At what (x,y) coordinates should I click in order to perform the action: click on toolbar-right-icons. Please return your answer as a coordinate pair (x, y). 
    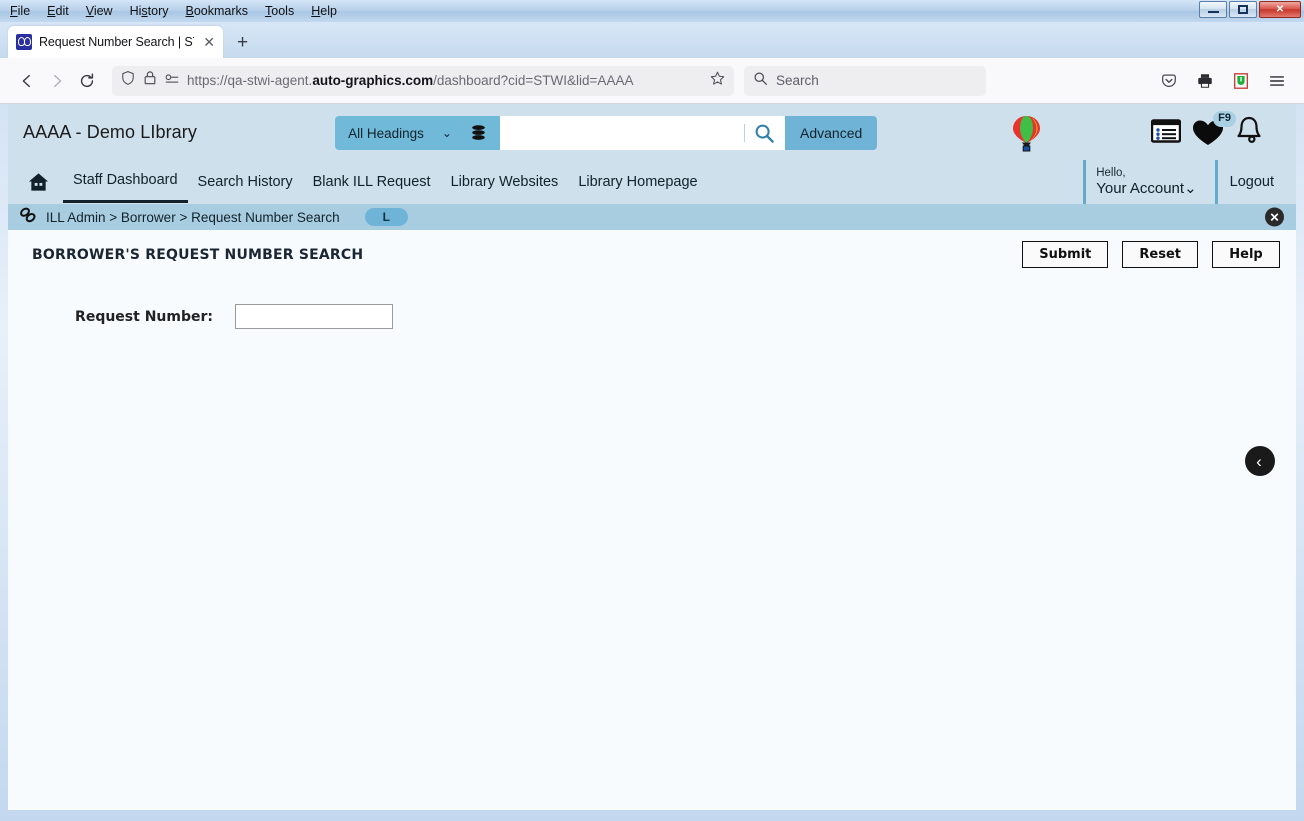
    Looking at the image, I should click on (1223, 81).